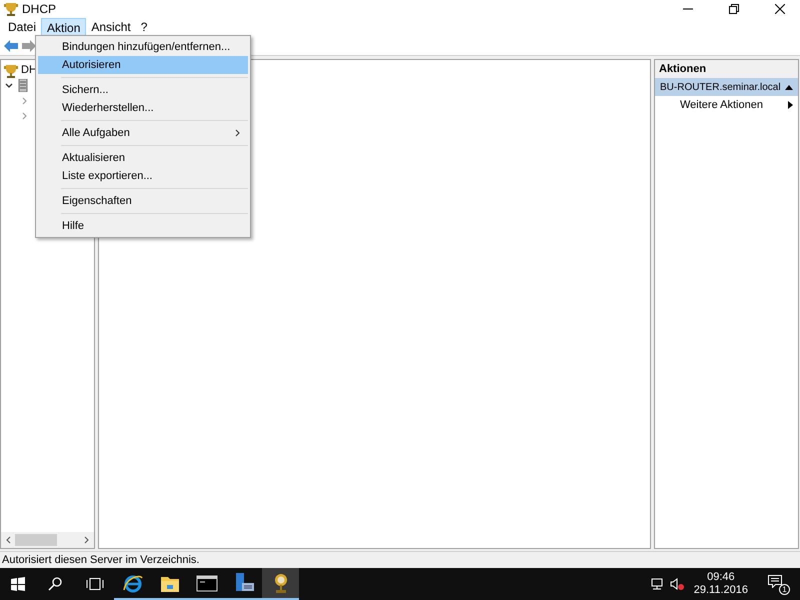 The image size is (800, 600). Describe the element at coordinates (143, 133) in the screenshot. I see `menu-item: Alle Aufgaben` at that location.